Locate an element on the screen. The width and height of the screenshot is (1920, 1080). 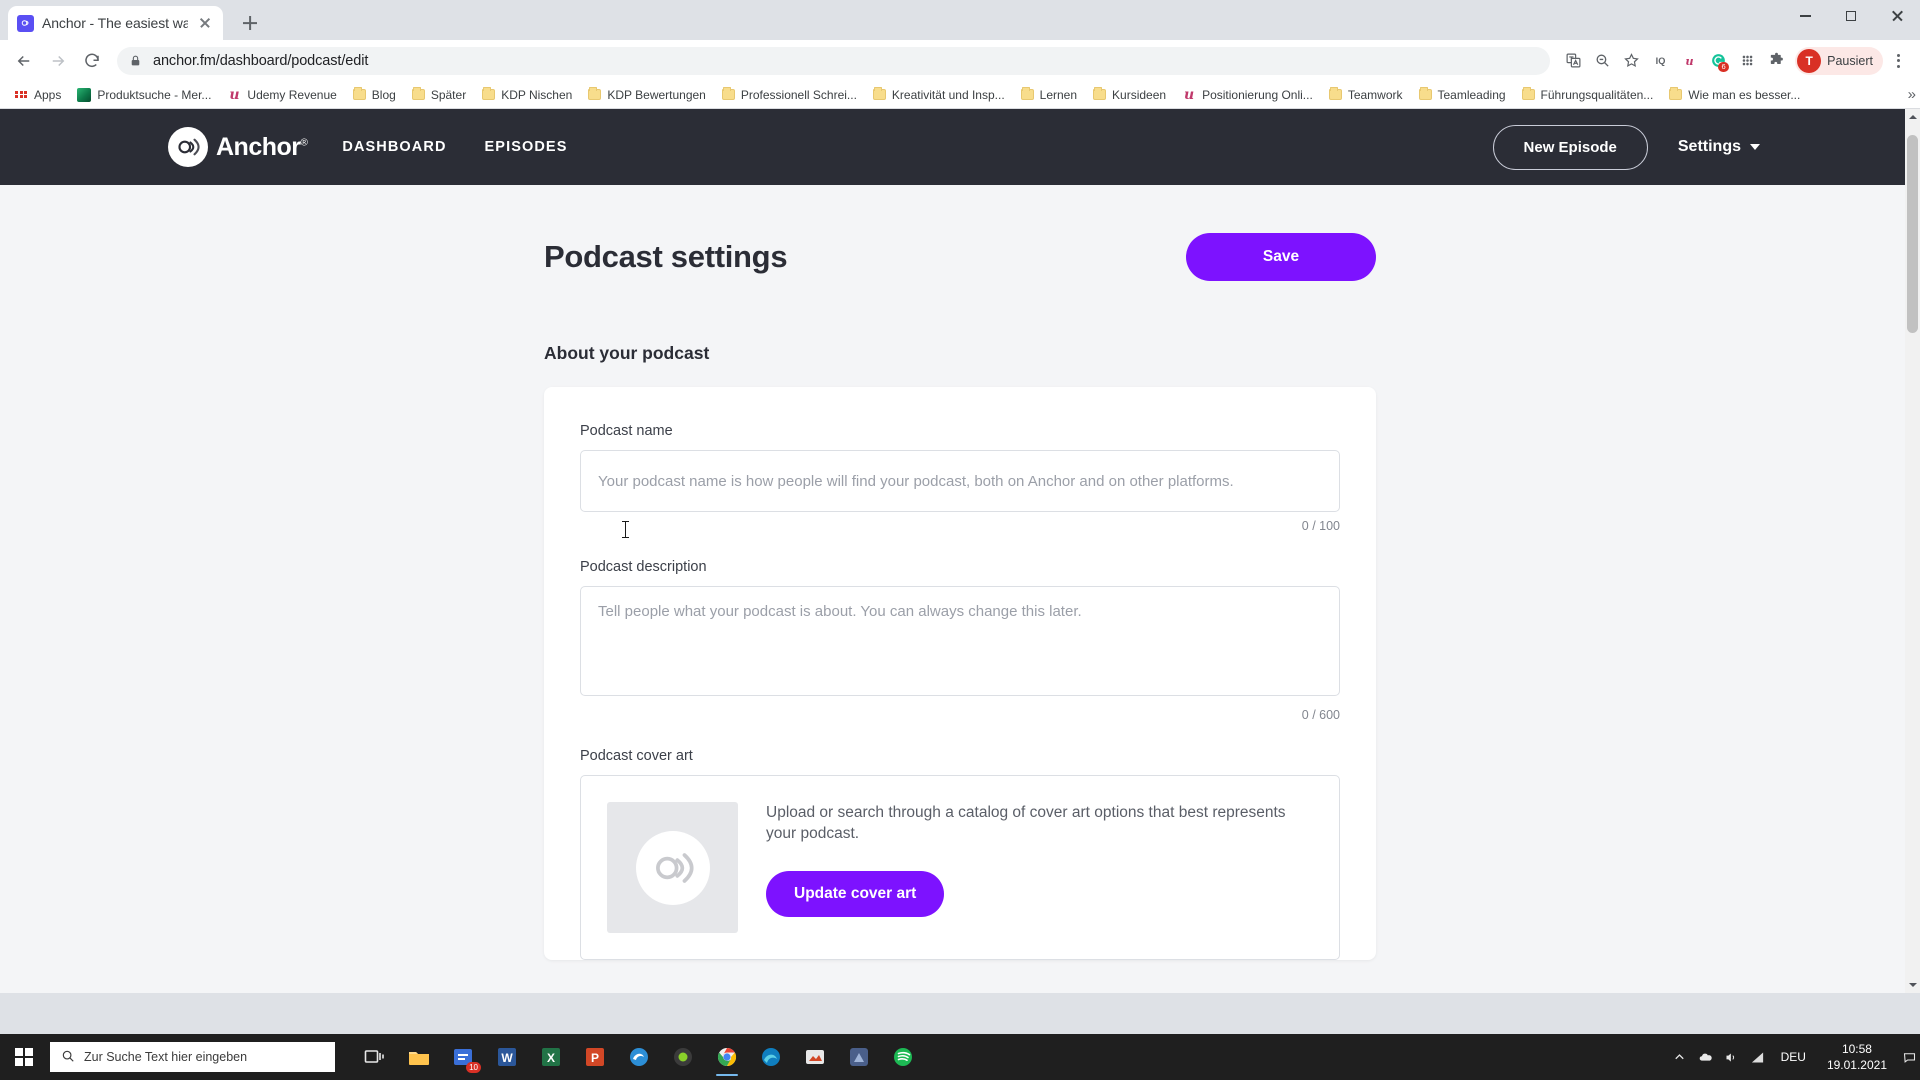
bookmark-item: Teamleading is located at coordinates (1462, 95).